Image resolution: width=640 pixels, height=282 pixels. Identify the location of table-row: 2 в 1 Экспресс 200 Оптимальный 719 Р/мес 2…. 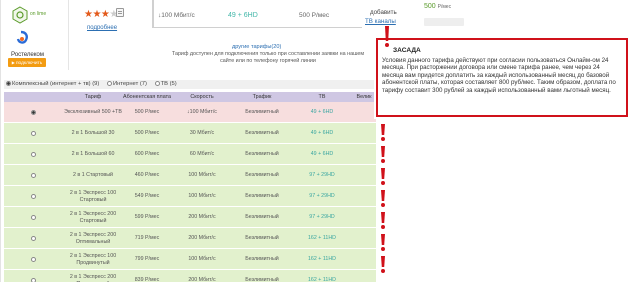
(190, 238).